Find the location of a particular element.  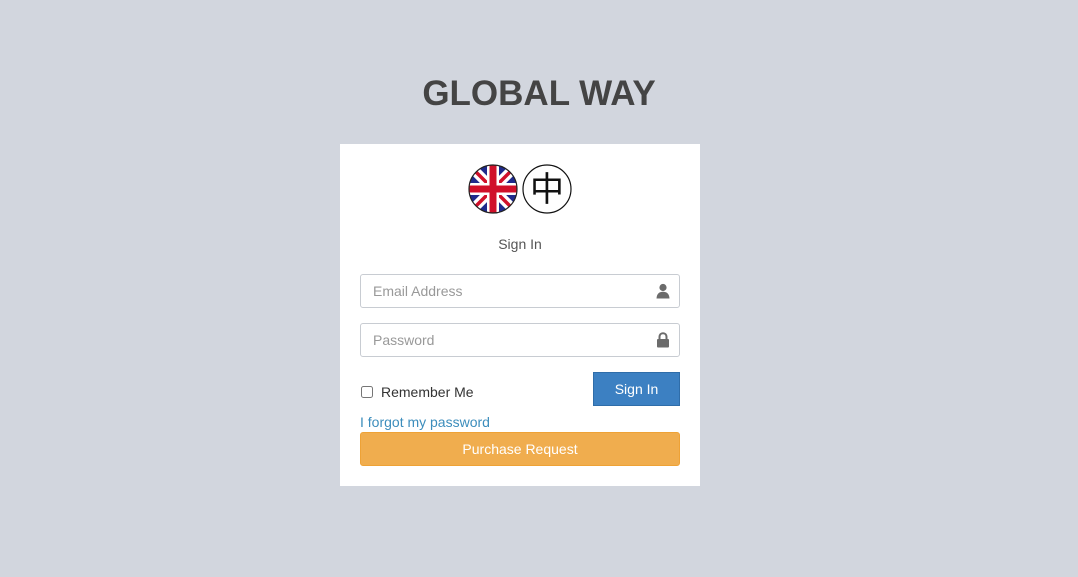

chinese-glyph: 中 is located at coordinates (547, 190).